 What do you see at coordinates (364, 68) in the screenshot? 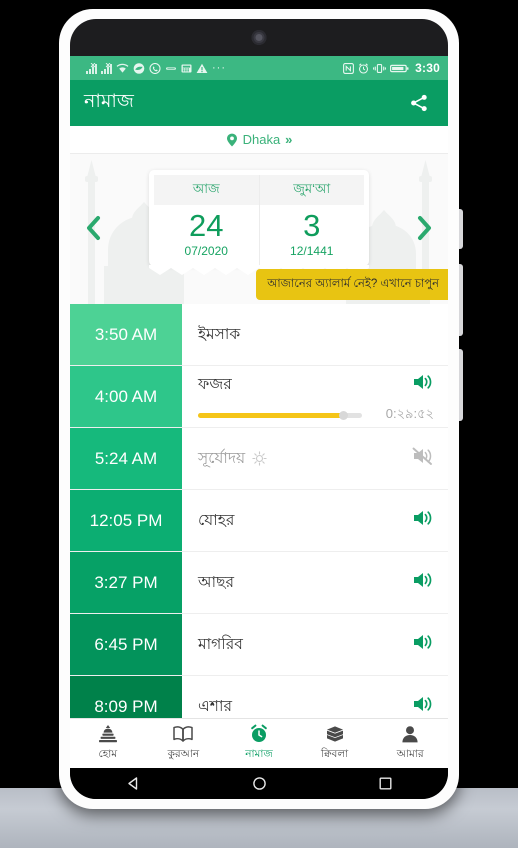
I see `alarm-icon` at bounding box center [364, 68].